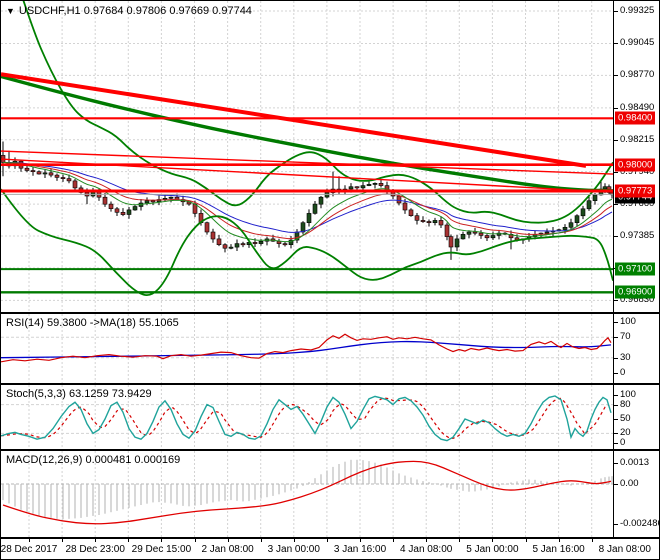 The height and width of the screenshot is (560, 660). What do you see at coordinates (637, 74) in the screenshot?
I see `axis-tick-label: 0.98770` at bounding box center [637, 74].